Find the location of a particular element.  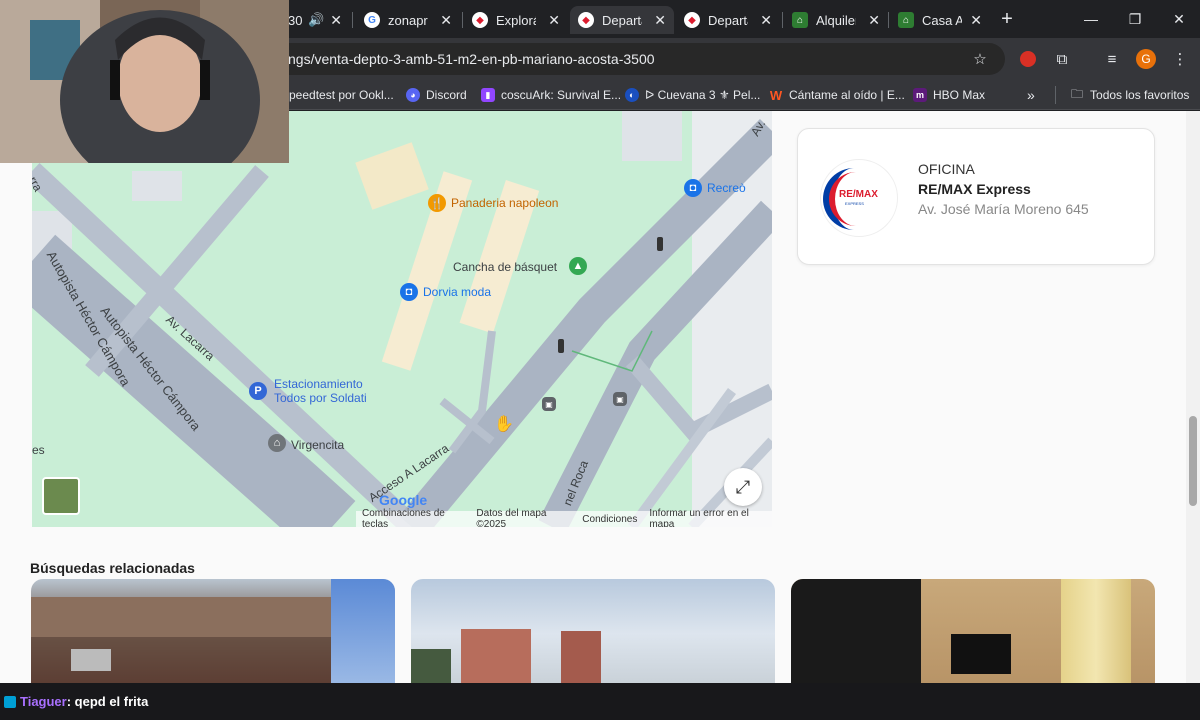

media-control-icon: ≡ is located at coordinates (1112, 59).